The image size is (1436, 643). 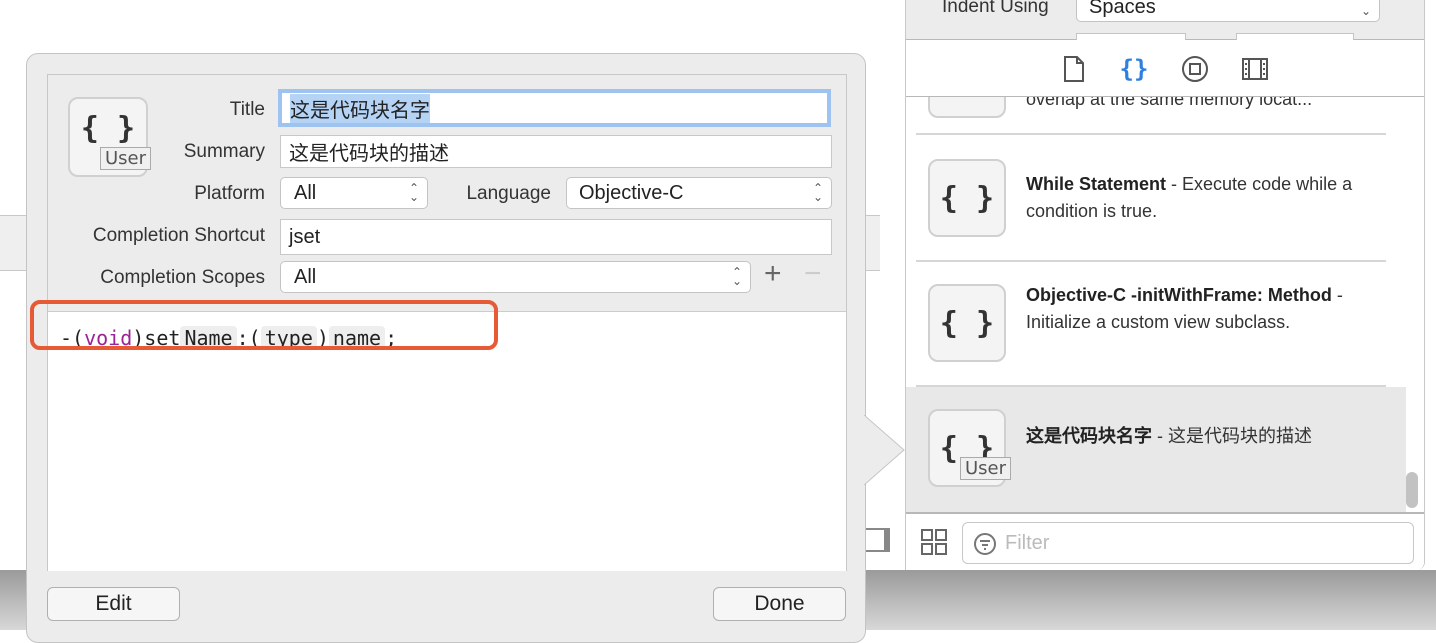 What do you see at coordinates (631, 193) in the screenshot?
I see `language-value: Objective-C` at bounding box center [631, 193].